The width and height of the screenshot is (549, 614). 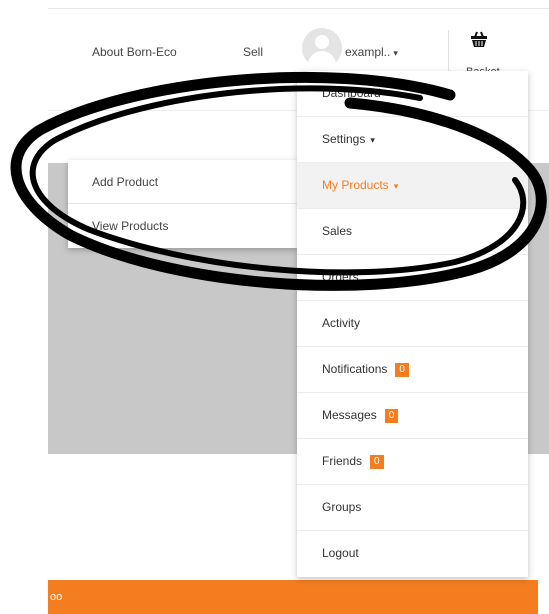 I want to click on menu-item-friends: Friends 0, so click(x=412, y=462).